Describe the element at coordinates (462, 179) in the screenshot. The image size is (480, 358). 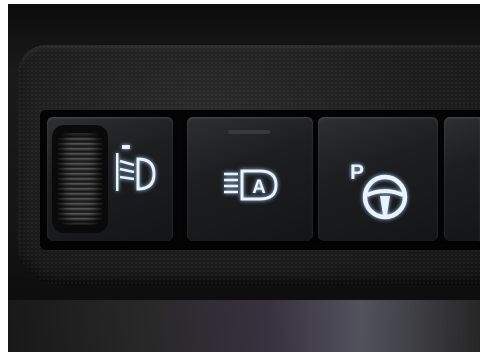
I see `partial-switch` at that location.